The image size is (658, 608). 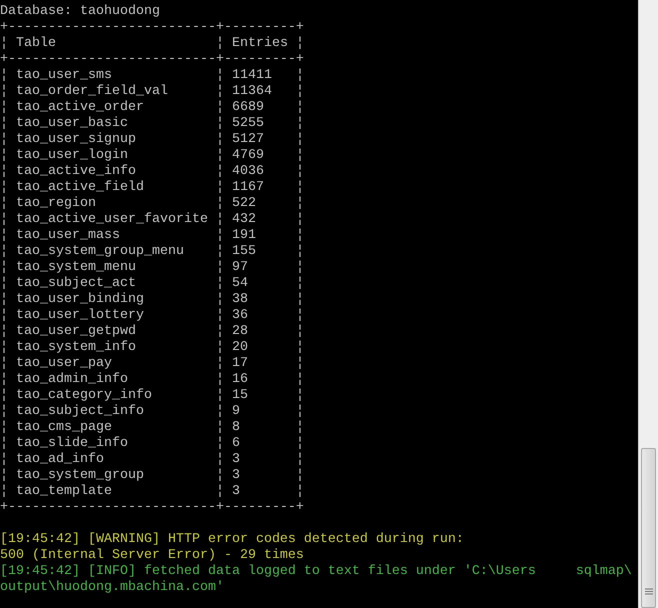 What do you see at coordinates (248, 124) in the screenshot?
I see `entries-cell-text: 5255` at bounding box center [248, 124].